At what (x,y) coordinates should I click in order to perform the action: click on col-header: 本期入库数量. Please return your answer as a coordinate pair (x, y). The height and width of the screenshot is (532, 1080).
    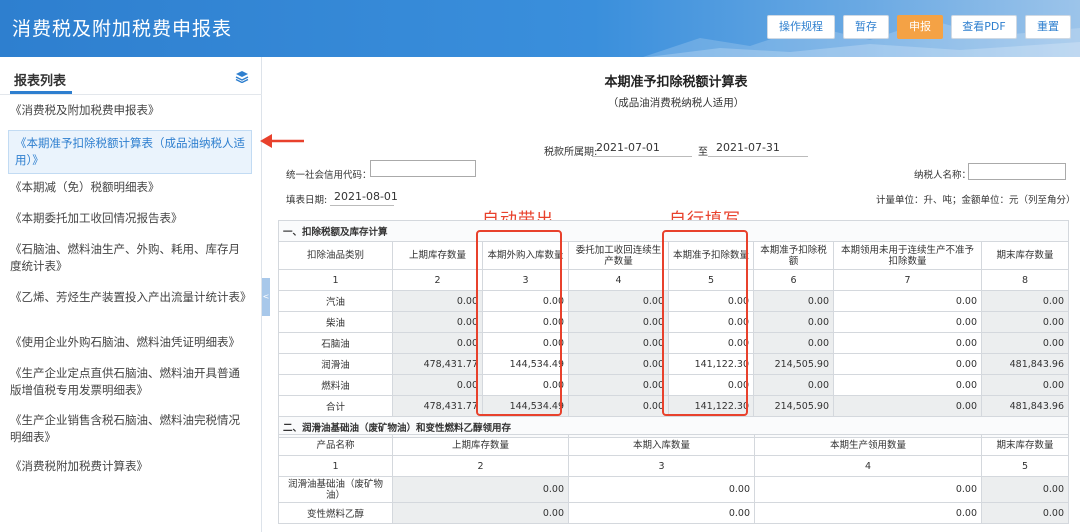
    Looking at the image, I should click on (661, 445).